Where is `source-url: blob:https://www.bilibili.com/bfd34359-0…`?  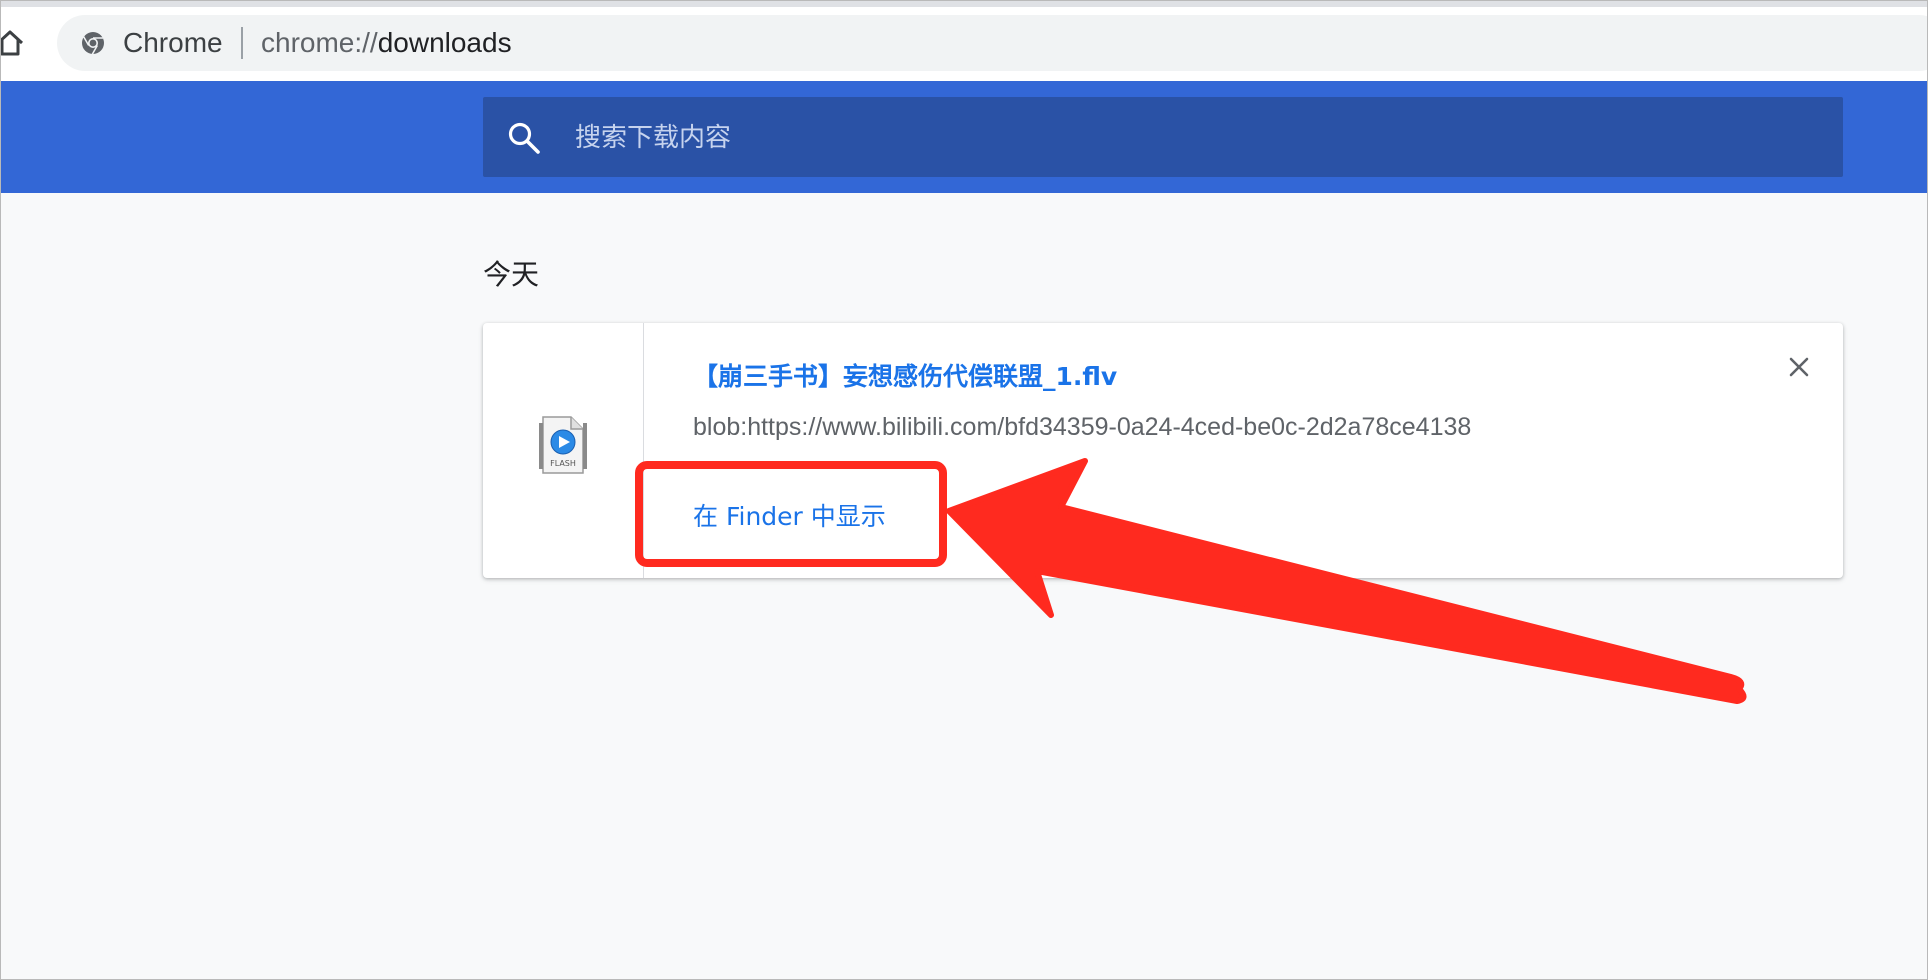 source-url: blob:https://www.bilibili.com/bfd34359-0… is located at coordinates (1082, 427).